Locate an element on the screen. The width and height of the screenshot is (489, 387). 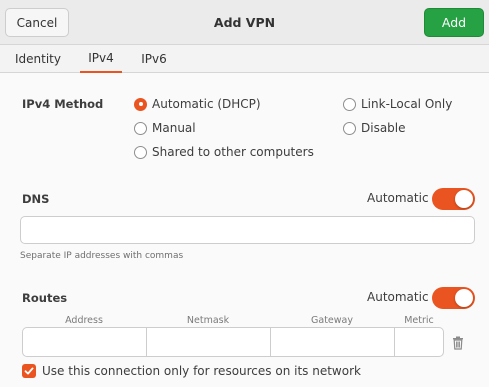
dialog-title: Add VPN is located at coordinates (244, 22).